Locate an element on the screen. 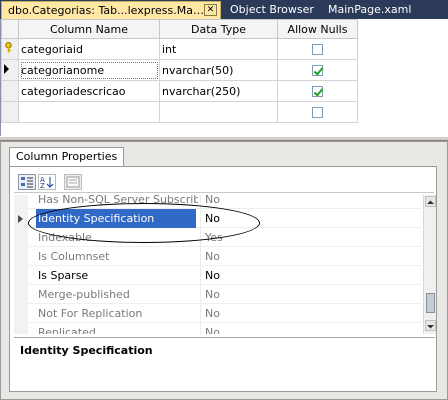 Image resolution: width=448 pixels, height=400 pixels. row-selector-header is located at coordinates (10, 29).